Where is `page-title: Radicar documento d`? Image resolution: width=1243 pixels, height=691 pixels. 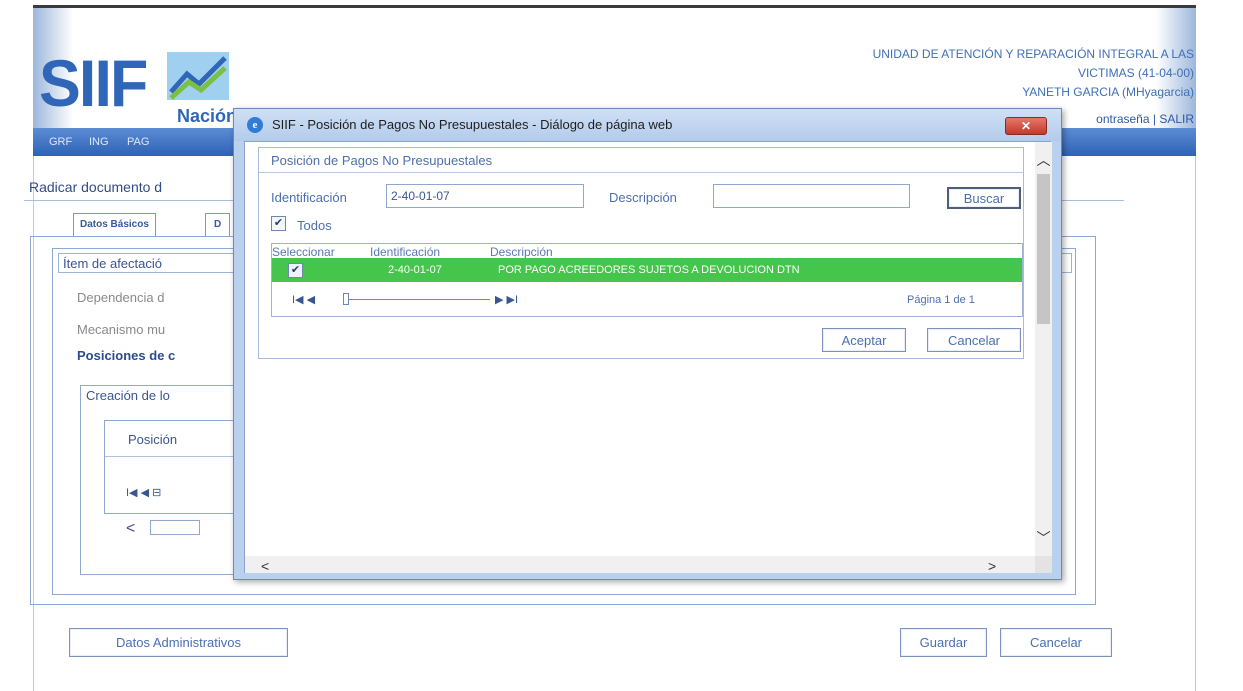 page-title: Radicar documento d is located at coordinates (96, 187).